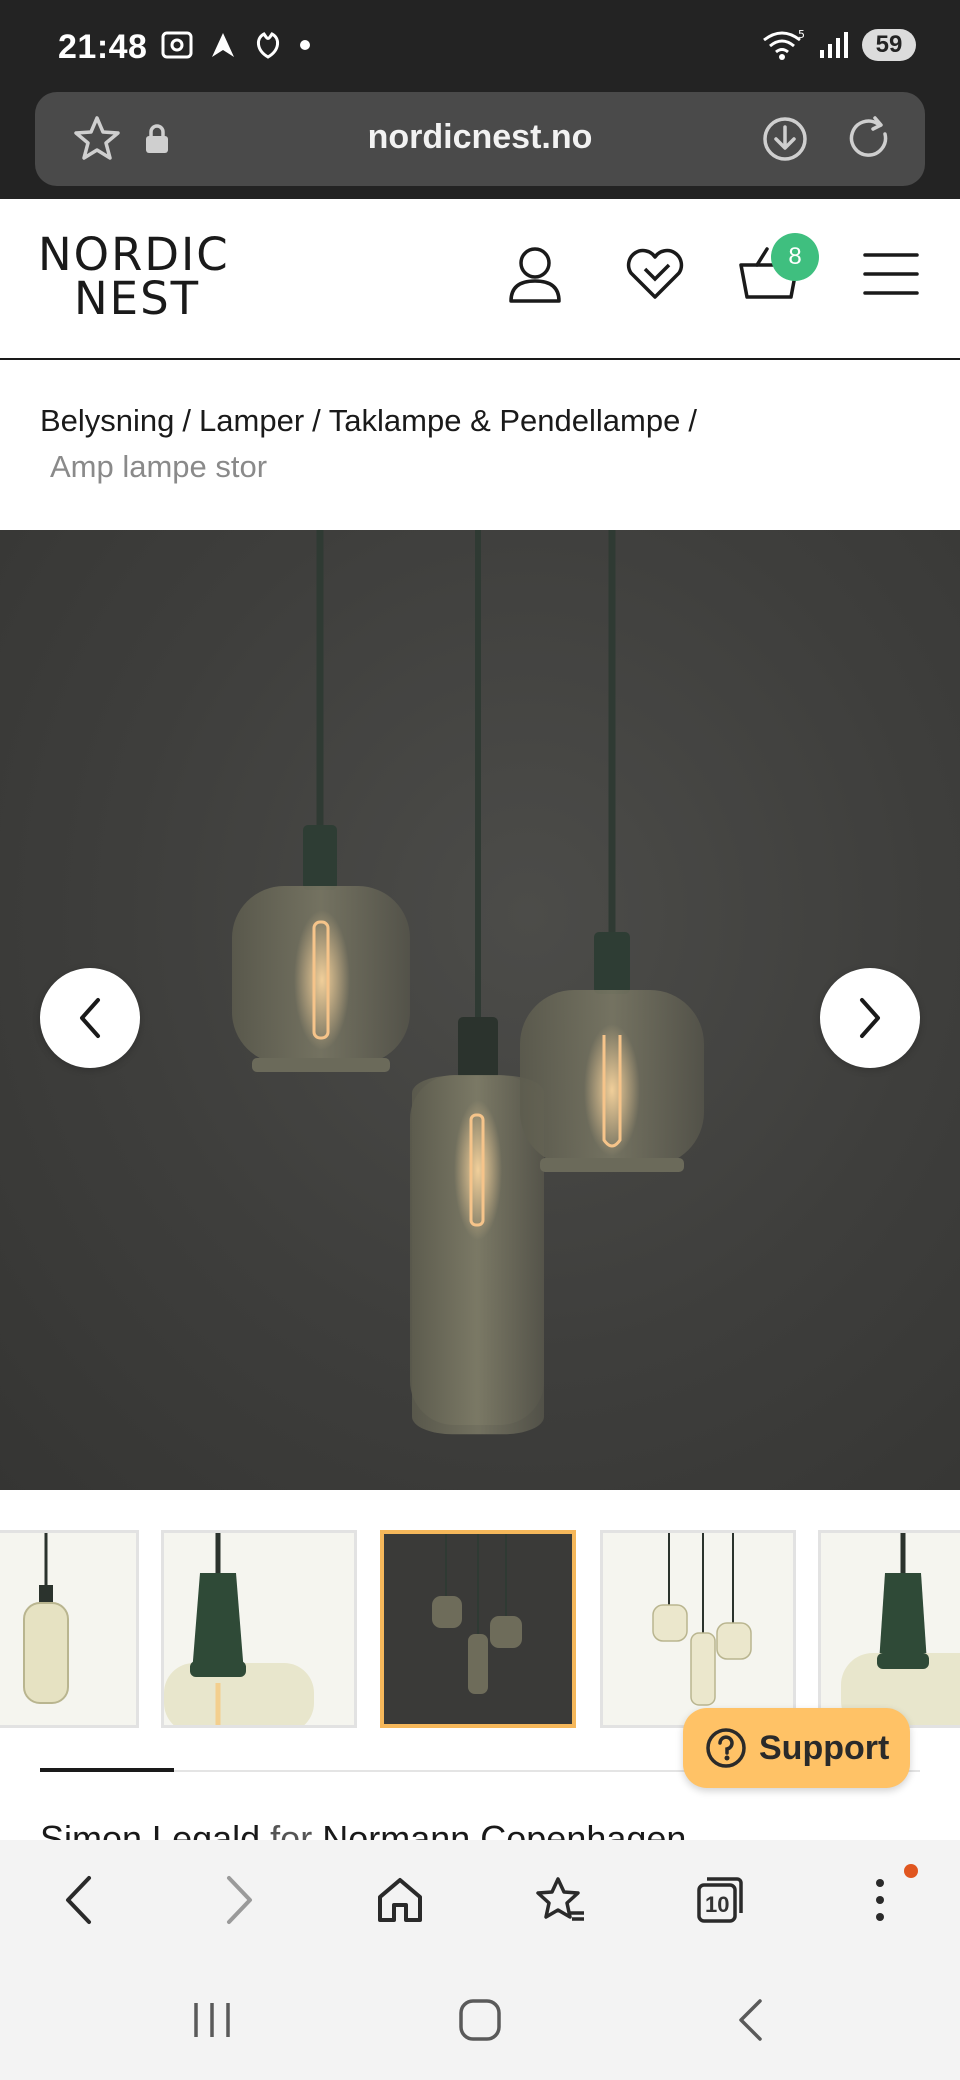 This screenshot has height=2080, width=960. I want to click on status-bar: 21:48 5 59, so click(480, 46).